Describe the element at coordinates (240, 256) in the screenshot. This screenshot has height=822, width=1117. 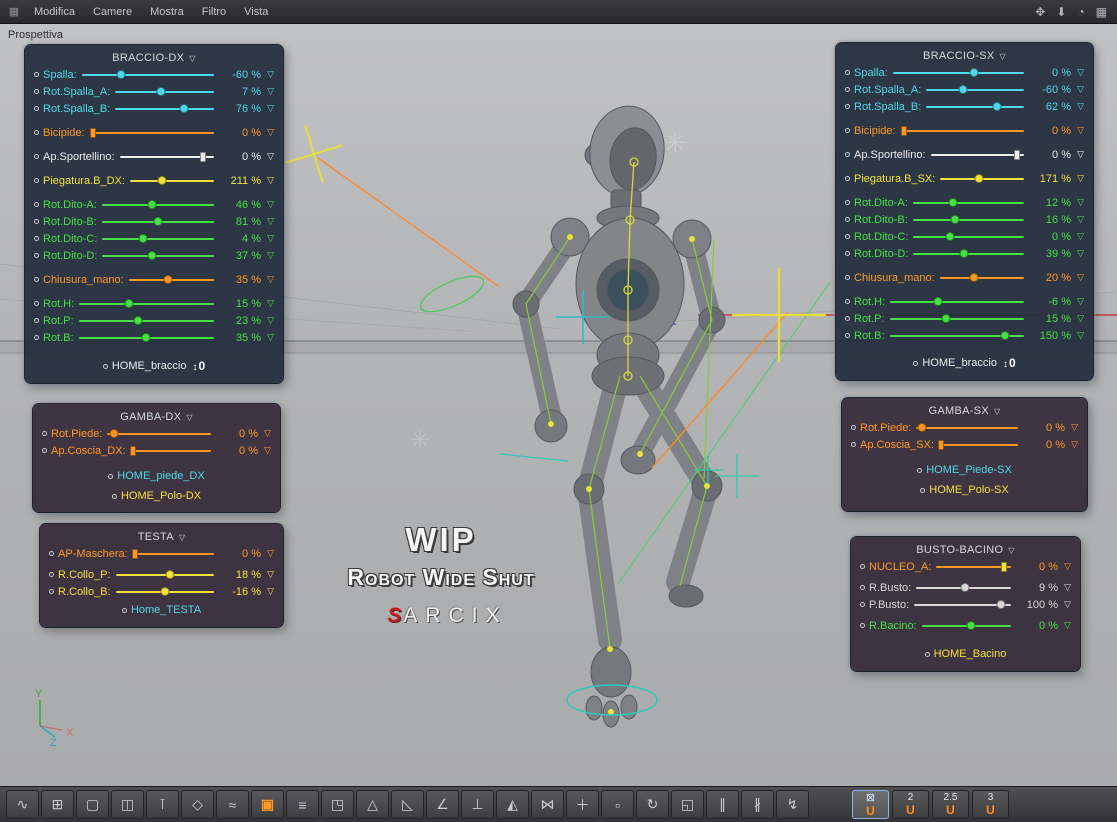
I see `slider-value: 37 %` at that location.